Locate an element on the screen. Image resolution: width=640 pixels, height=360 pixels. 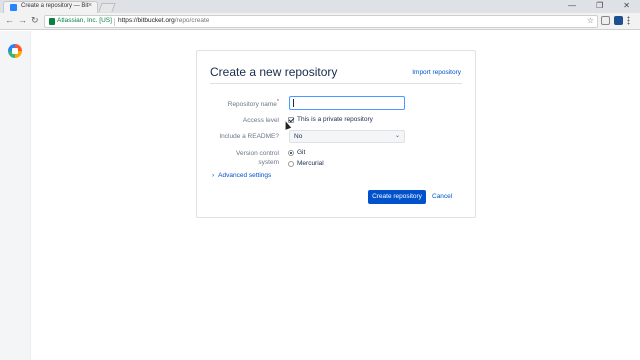
bitbucket-logo-icon is located at coordinates (15, 51).